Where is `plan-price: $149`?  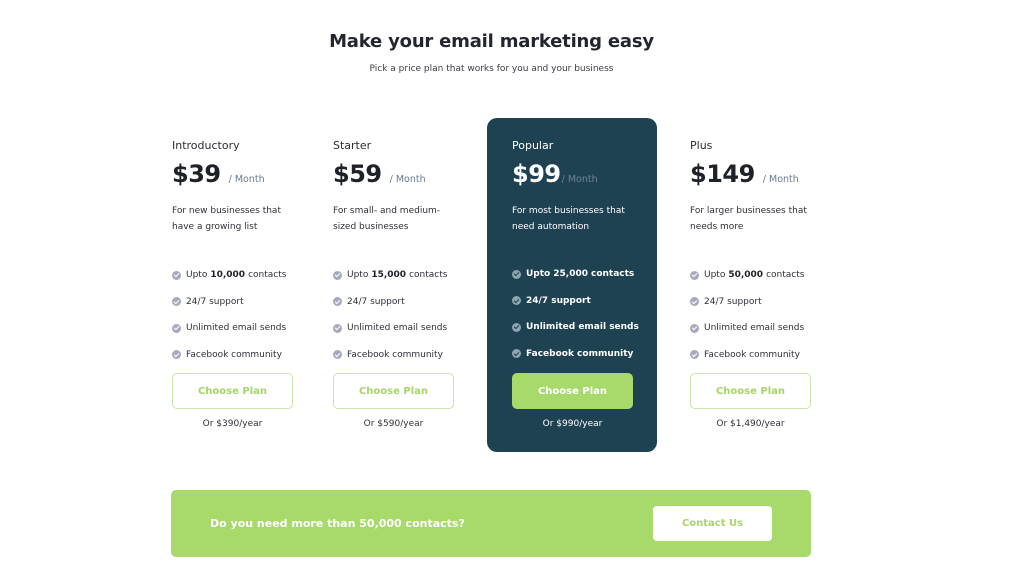
plan-price: $149 is located at coordinates (722, 174).